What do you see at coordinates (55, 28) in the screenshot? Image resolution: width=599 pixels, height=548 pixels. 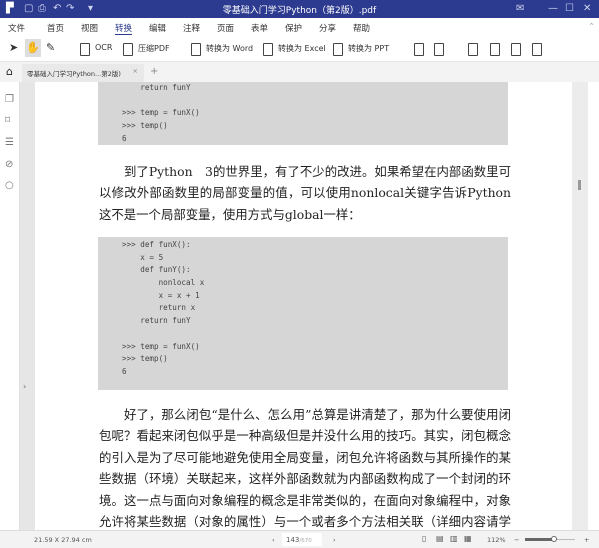 I see `menu-home: 首页` at bounding box center [55, 28].